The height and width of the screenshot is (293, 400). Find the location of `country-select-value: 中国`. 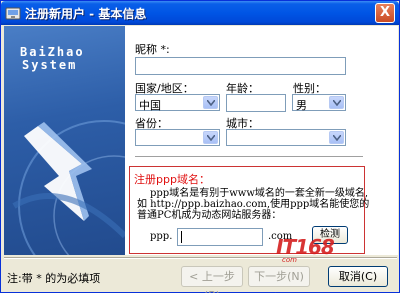

country-select-value: 中国 is located at coordinates (150, 105).